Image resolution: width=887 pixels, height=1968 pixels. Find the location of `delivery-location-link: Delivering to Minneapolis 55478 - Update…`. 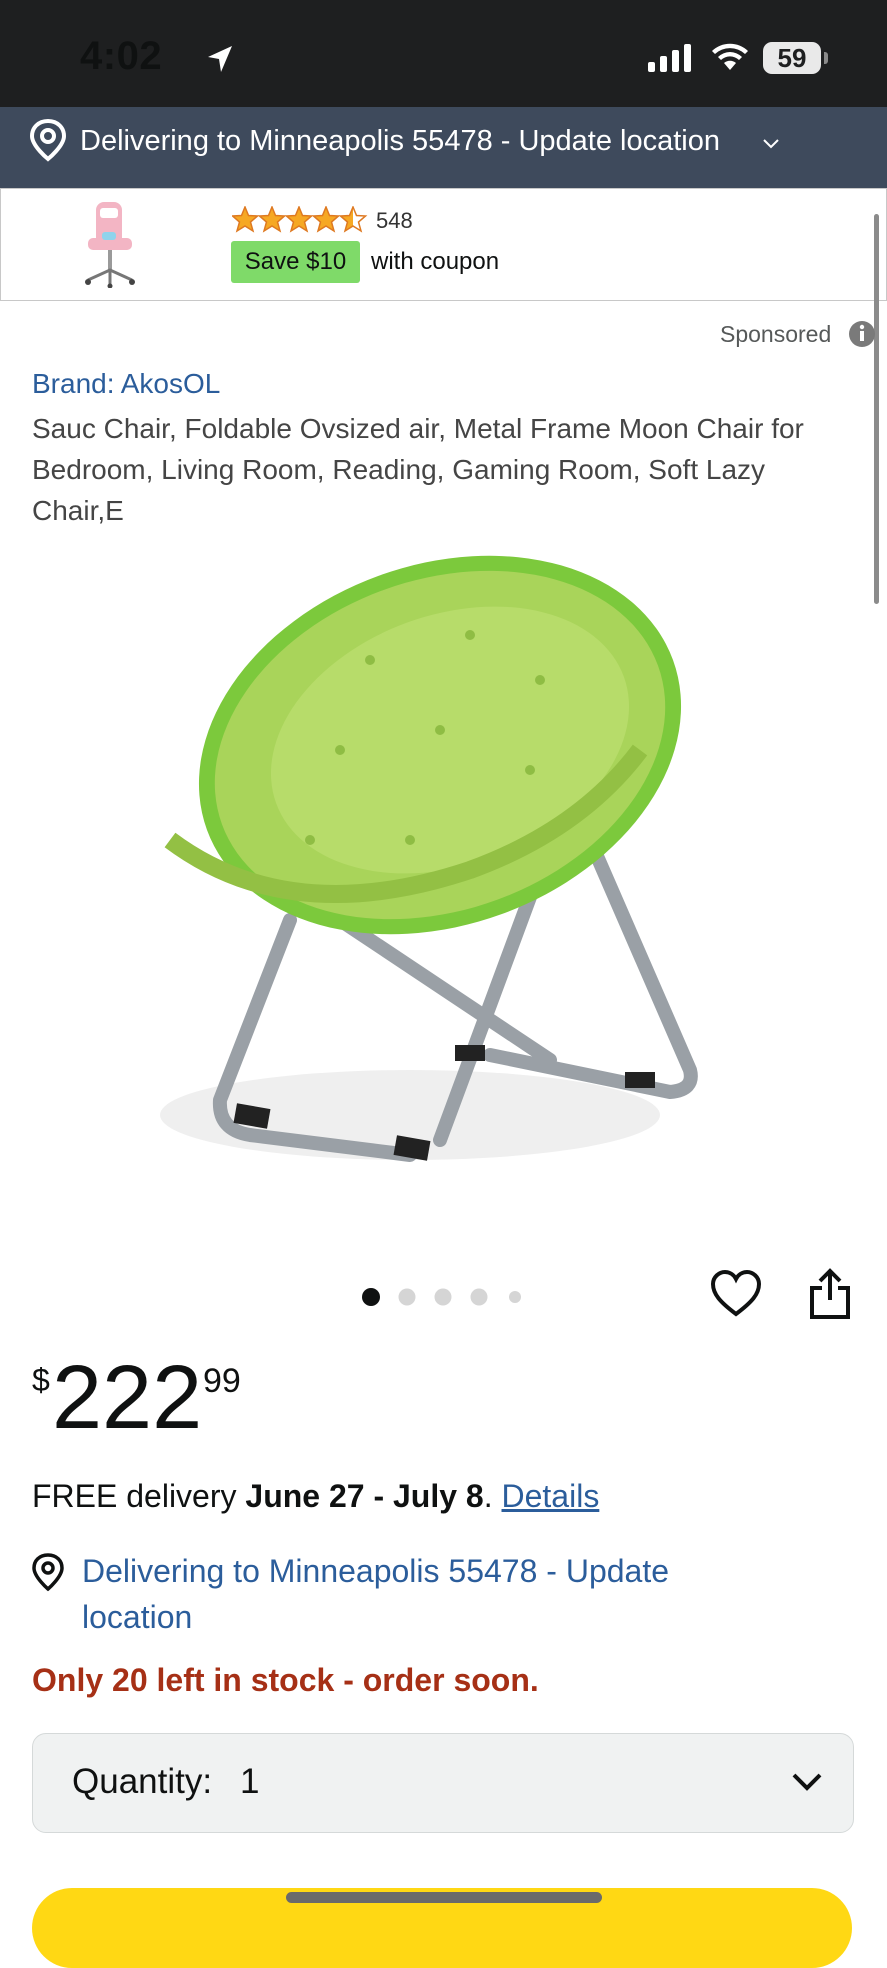

delivery-location-link: Delivering to Minneapolis 55478 - Update… is located at coordinates (432, 1594).